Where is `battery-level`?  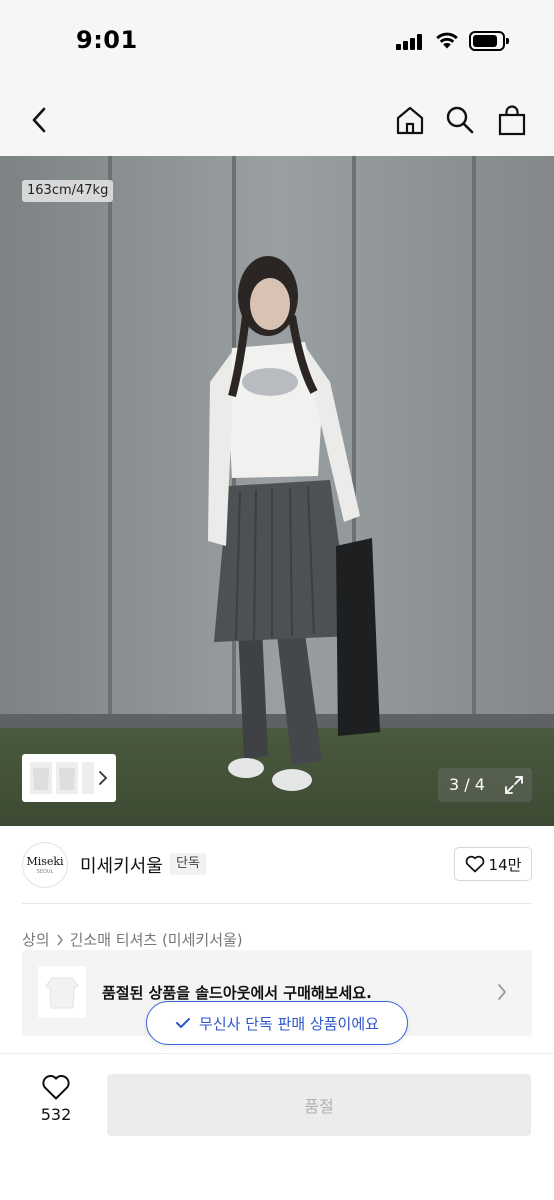
battery-level is located at coordinates (485, 41).